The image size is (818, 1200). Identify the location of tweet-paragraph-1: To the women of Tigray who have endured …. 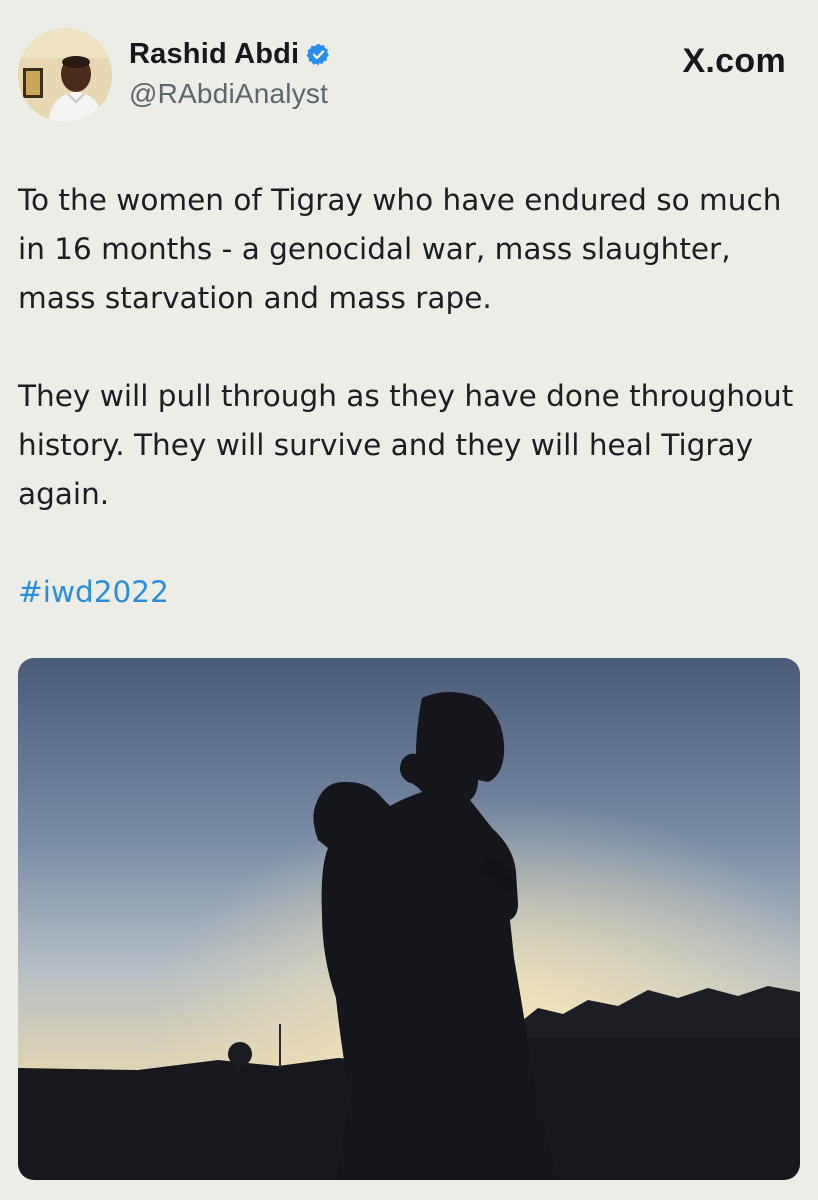
(400, 249).